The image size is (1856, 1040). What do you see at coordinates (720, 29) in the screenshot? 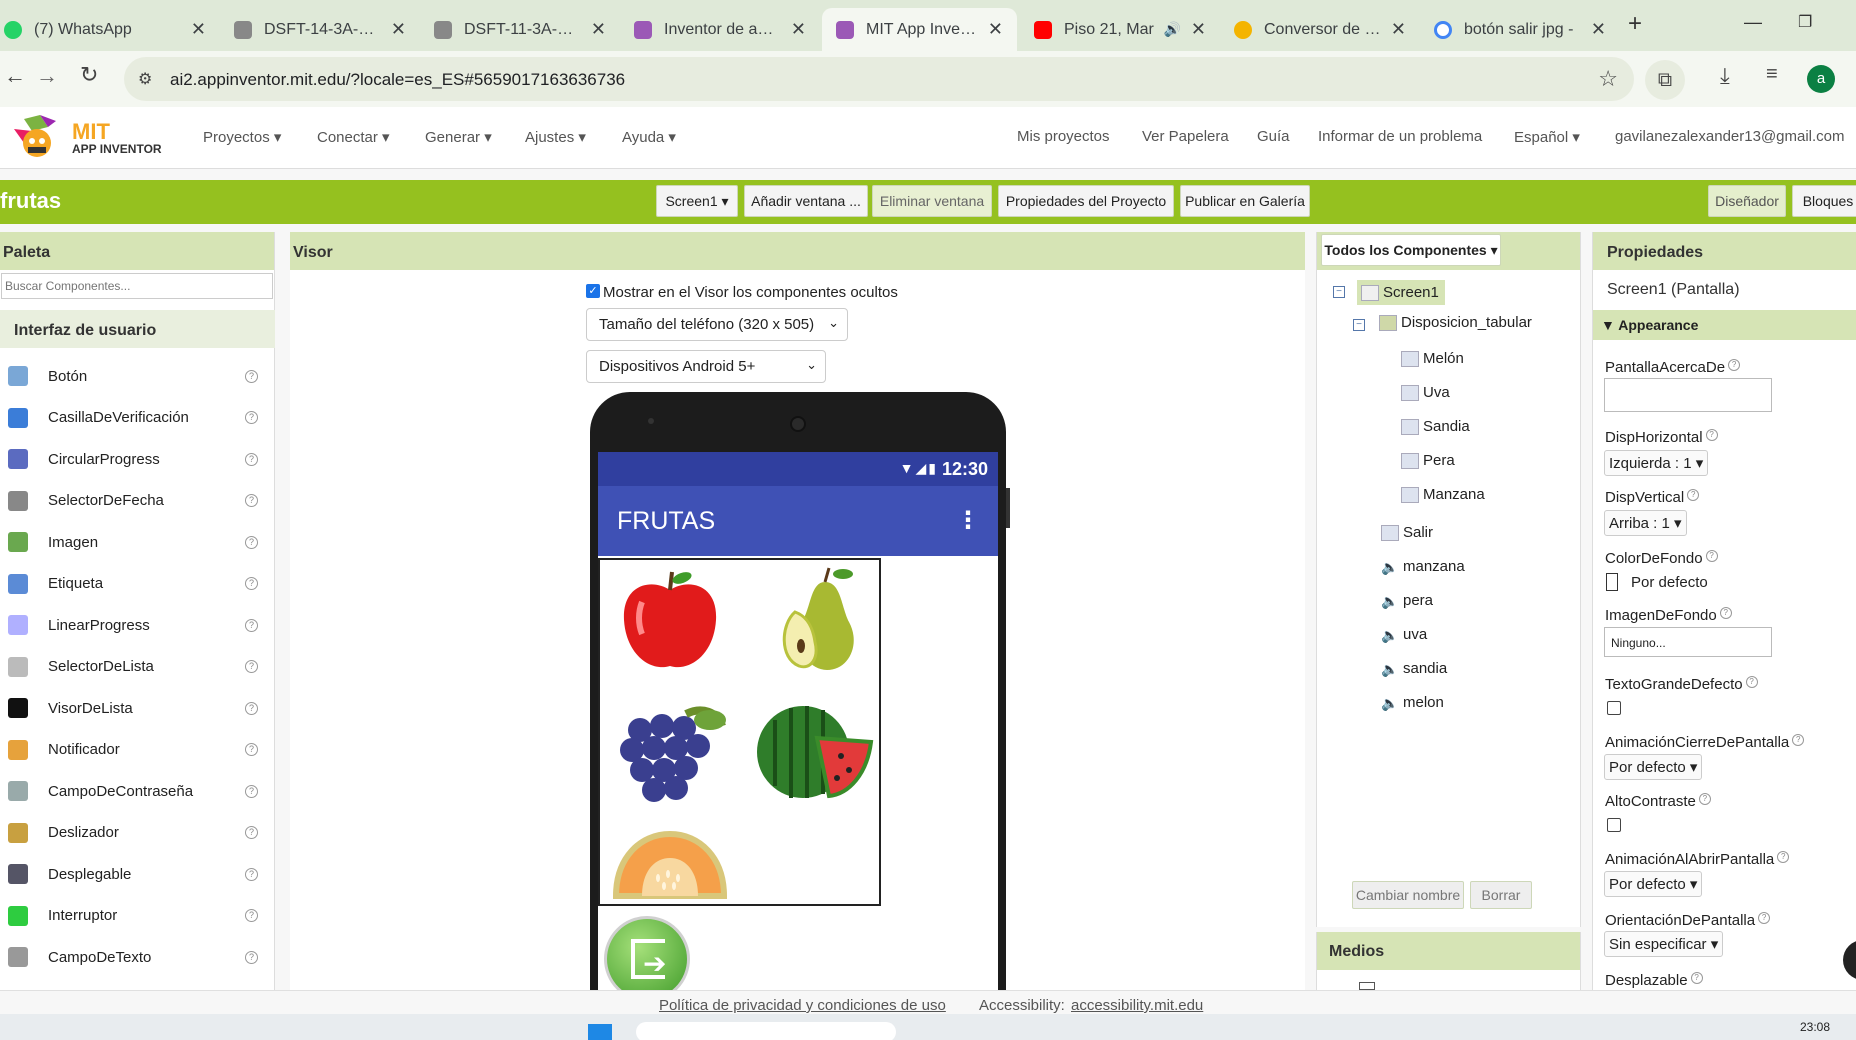
I see `tab-inventor: Inventor de aplic ✕` at bounding box center [720, 29].